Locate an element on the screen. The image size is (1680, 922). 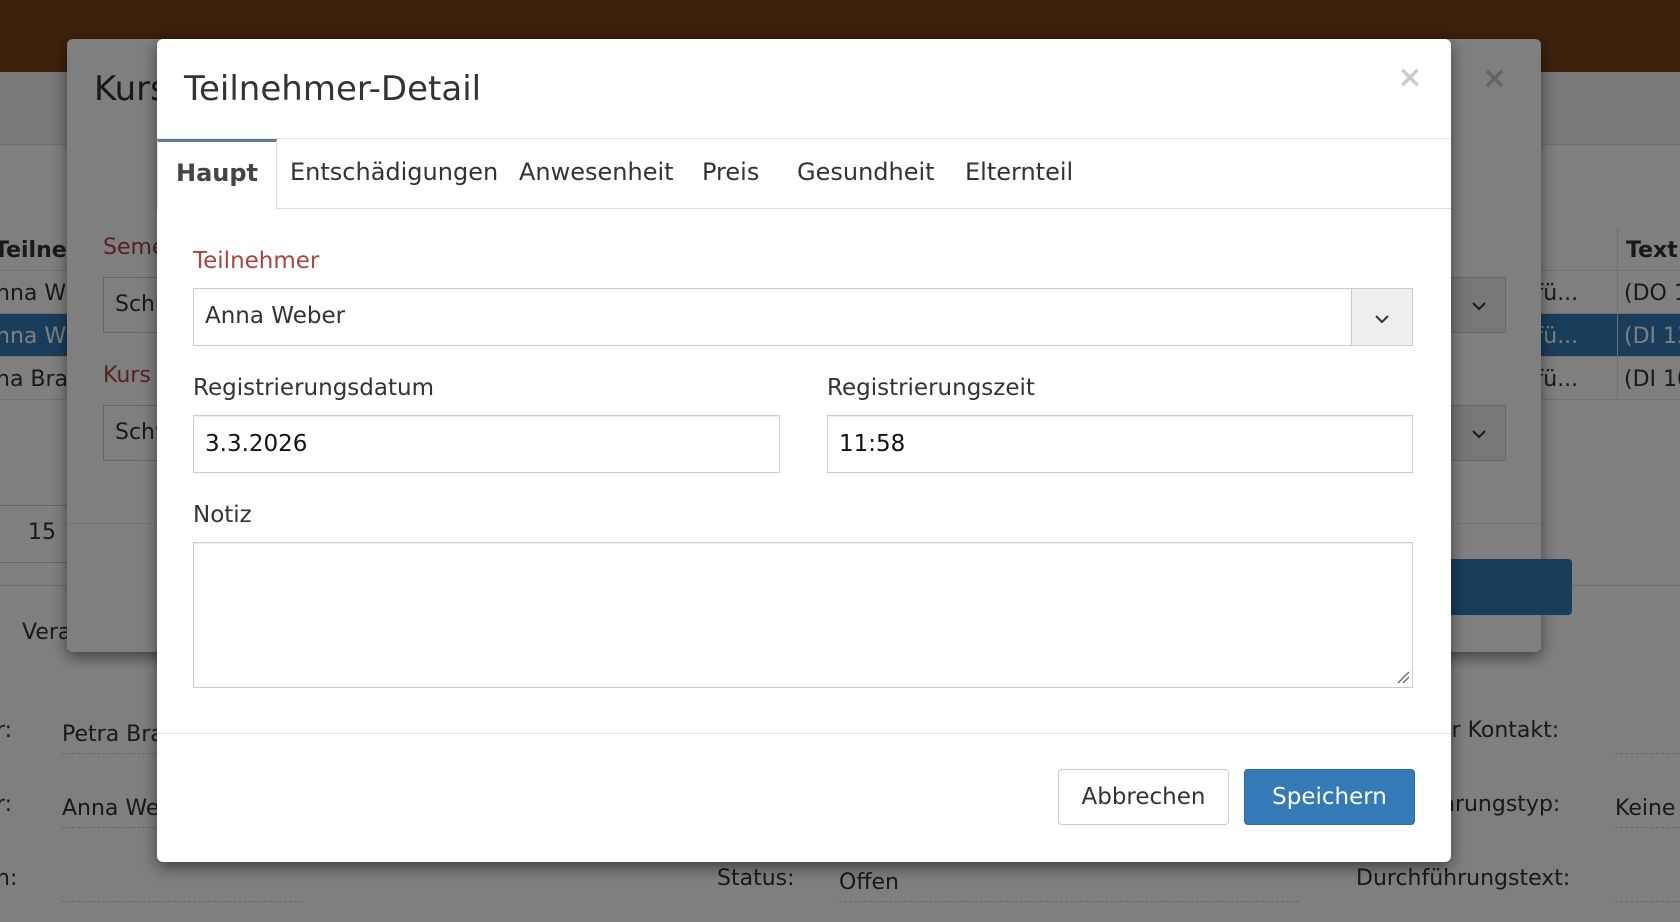
participant-select-value: Anna Weber is located at coordinates (275, 316).